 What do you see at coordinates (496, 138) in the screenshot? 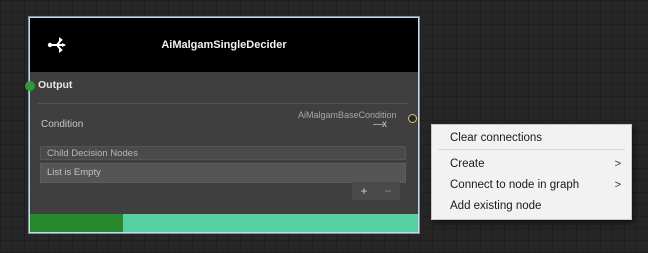
I see `menu-item-label: Clear connections` at bounding box center [496, 138].